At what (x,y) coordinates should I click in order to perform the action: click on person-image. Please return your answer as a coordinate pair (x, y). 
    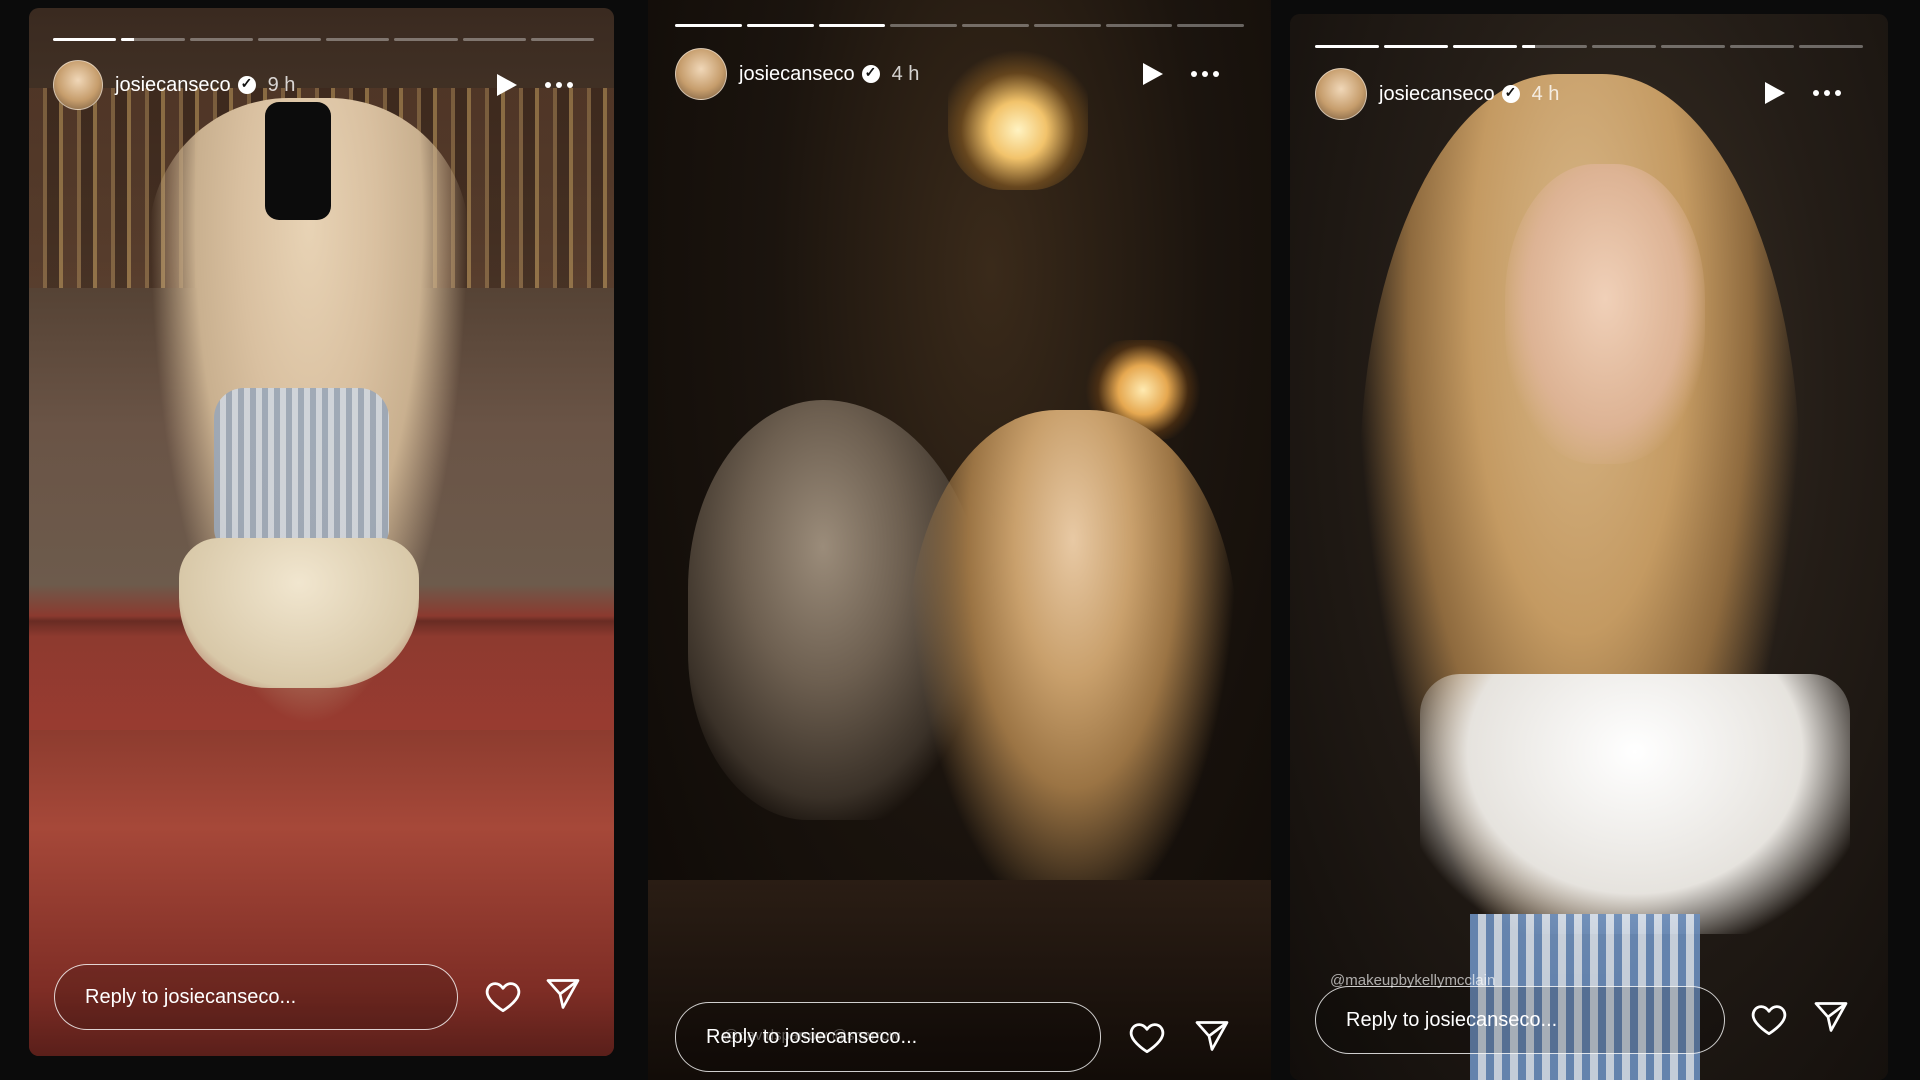
    Looking at the image, I should click on (1073, 670).